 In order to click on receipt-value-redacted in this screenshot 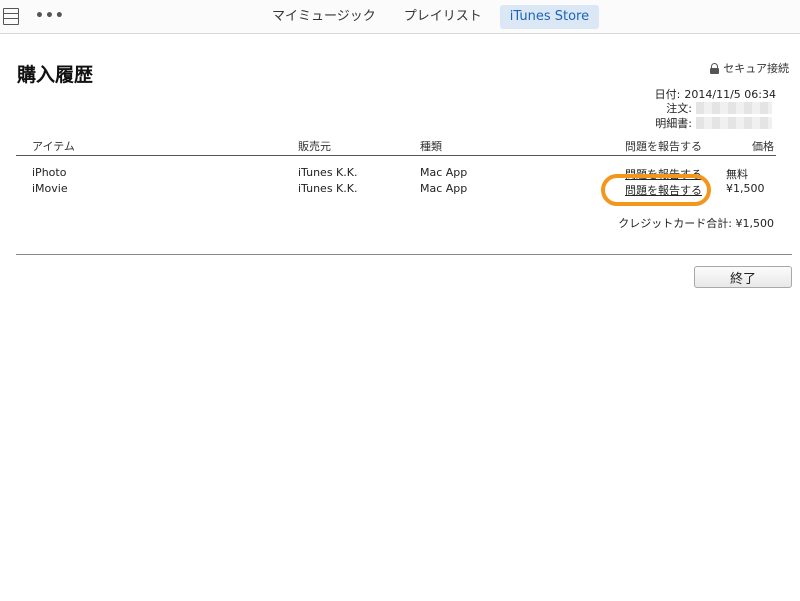, I will do `click(736, 125)`.